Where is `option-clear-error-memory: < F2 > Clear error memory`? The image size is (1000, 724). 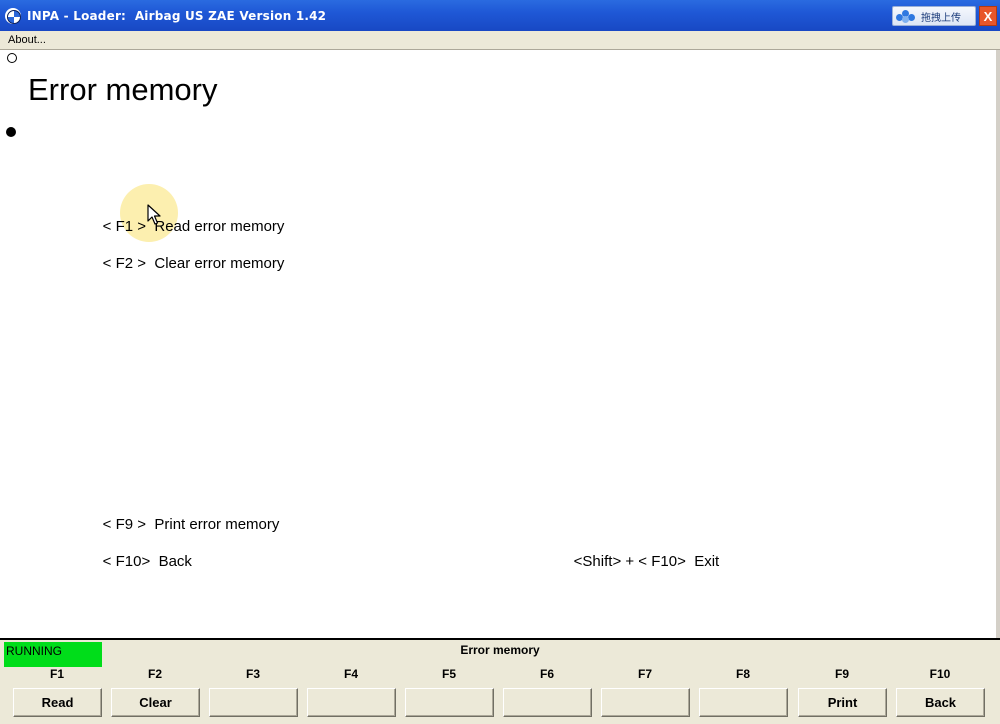 option-clear-error-memory: < F2 > Clear error memory is located at coordinates (185, 263).